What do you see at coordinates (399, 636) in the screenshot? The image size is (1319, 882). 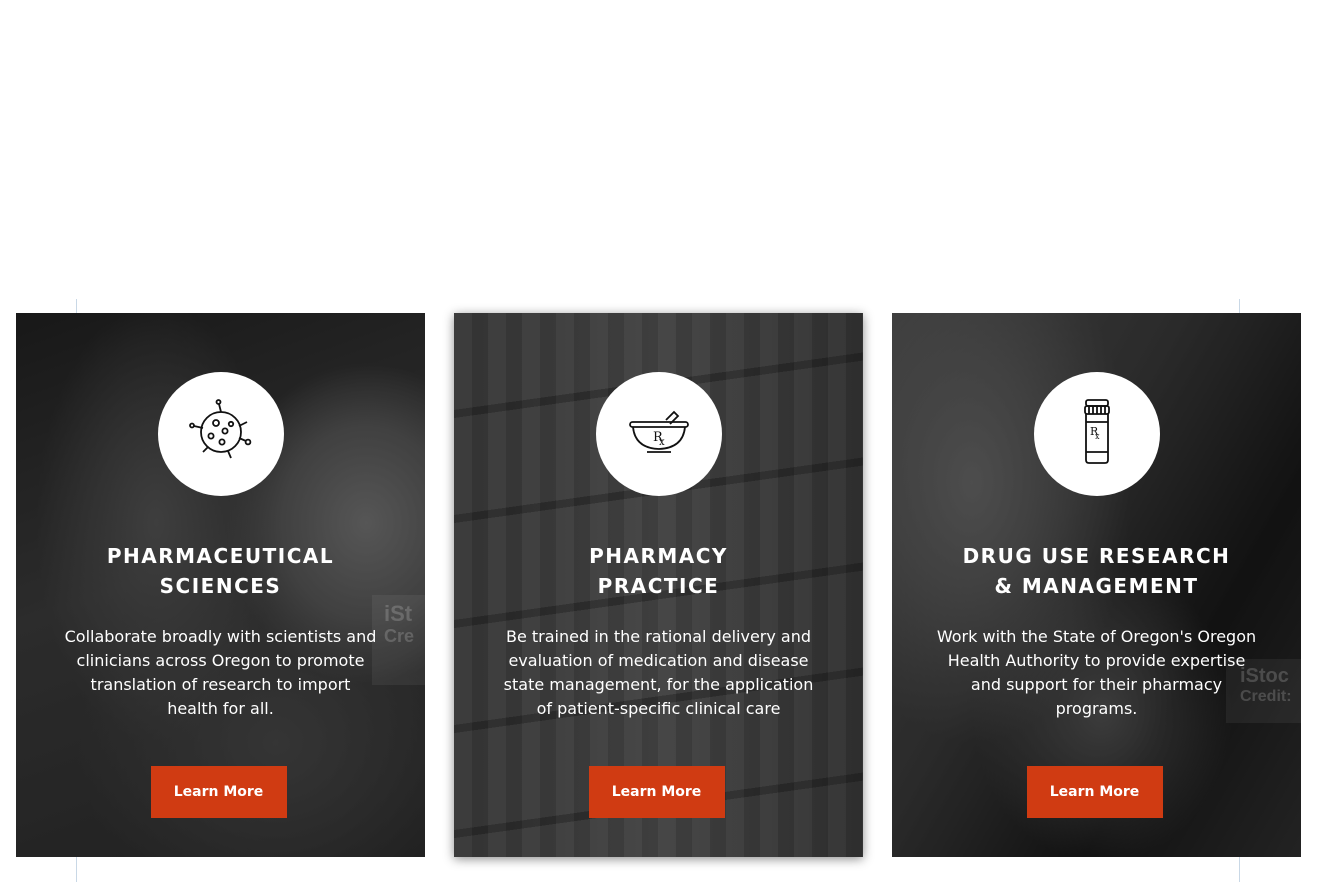 I see `watermark-line: Cre` at bounding box center [399, 636].